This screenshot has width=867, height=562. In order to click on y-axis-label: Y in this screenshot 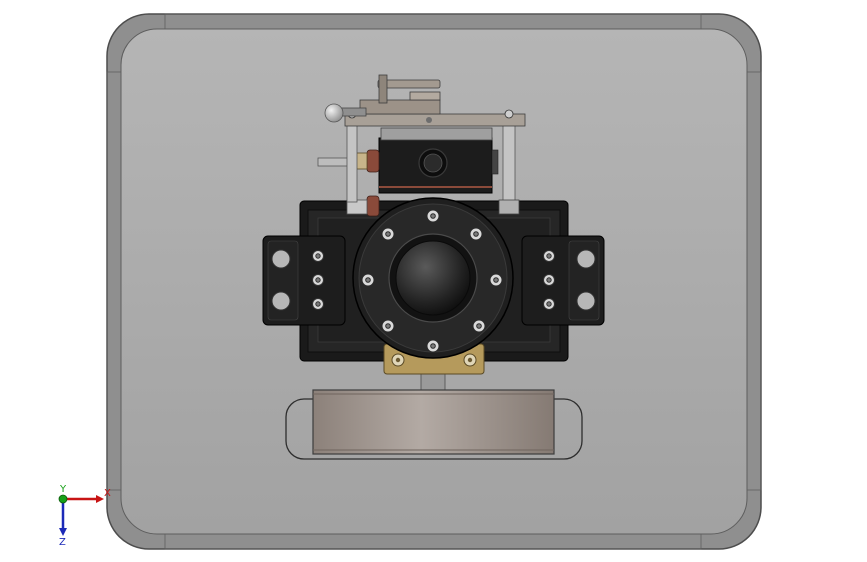, I will do `click(63, 489)`.